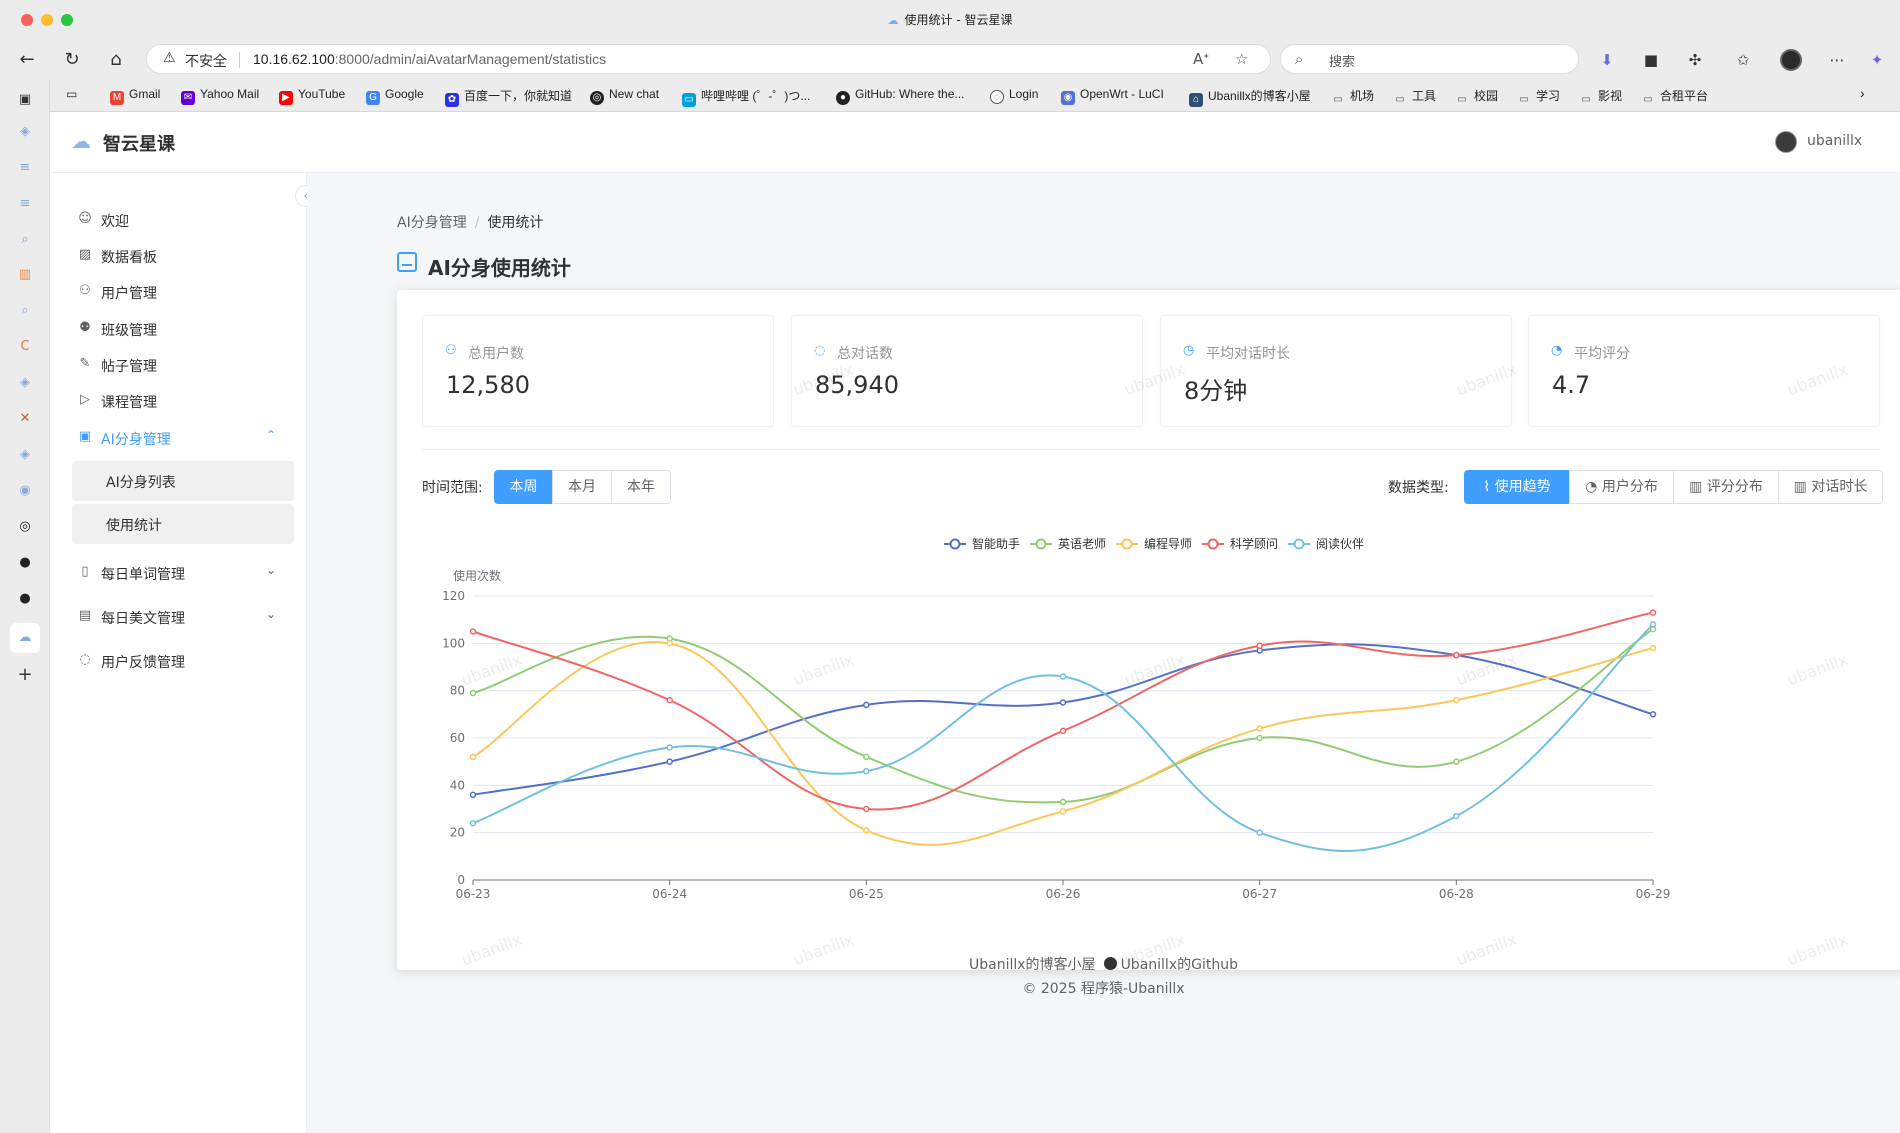 The image size is (1900, 1133). I want to click on home-icon: ⌂, so click(116, 60).